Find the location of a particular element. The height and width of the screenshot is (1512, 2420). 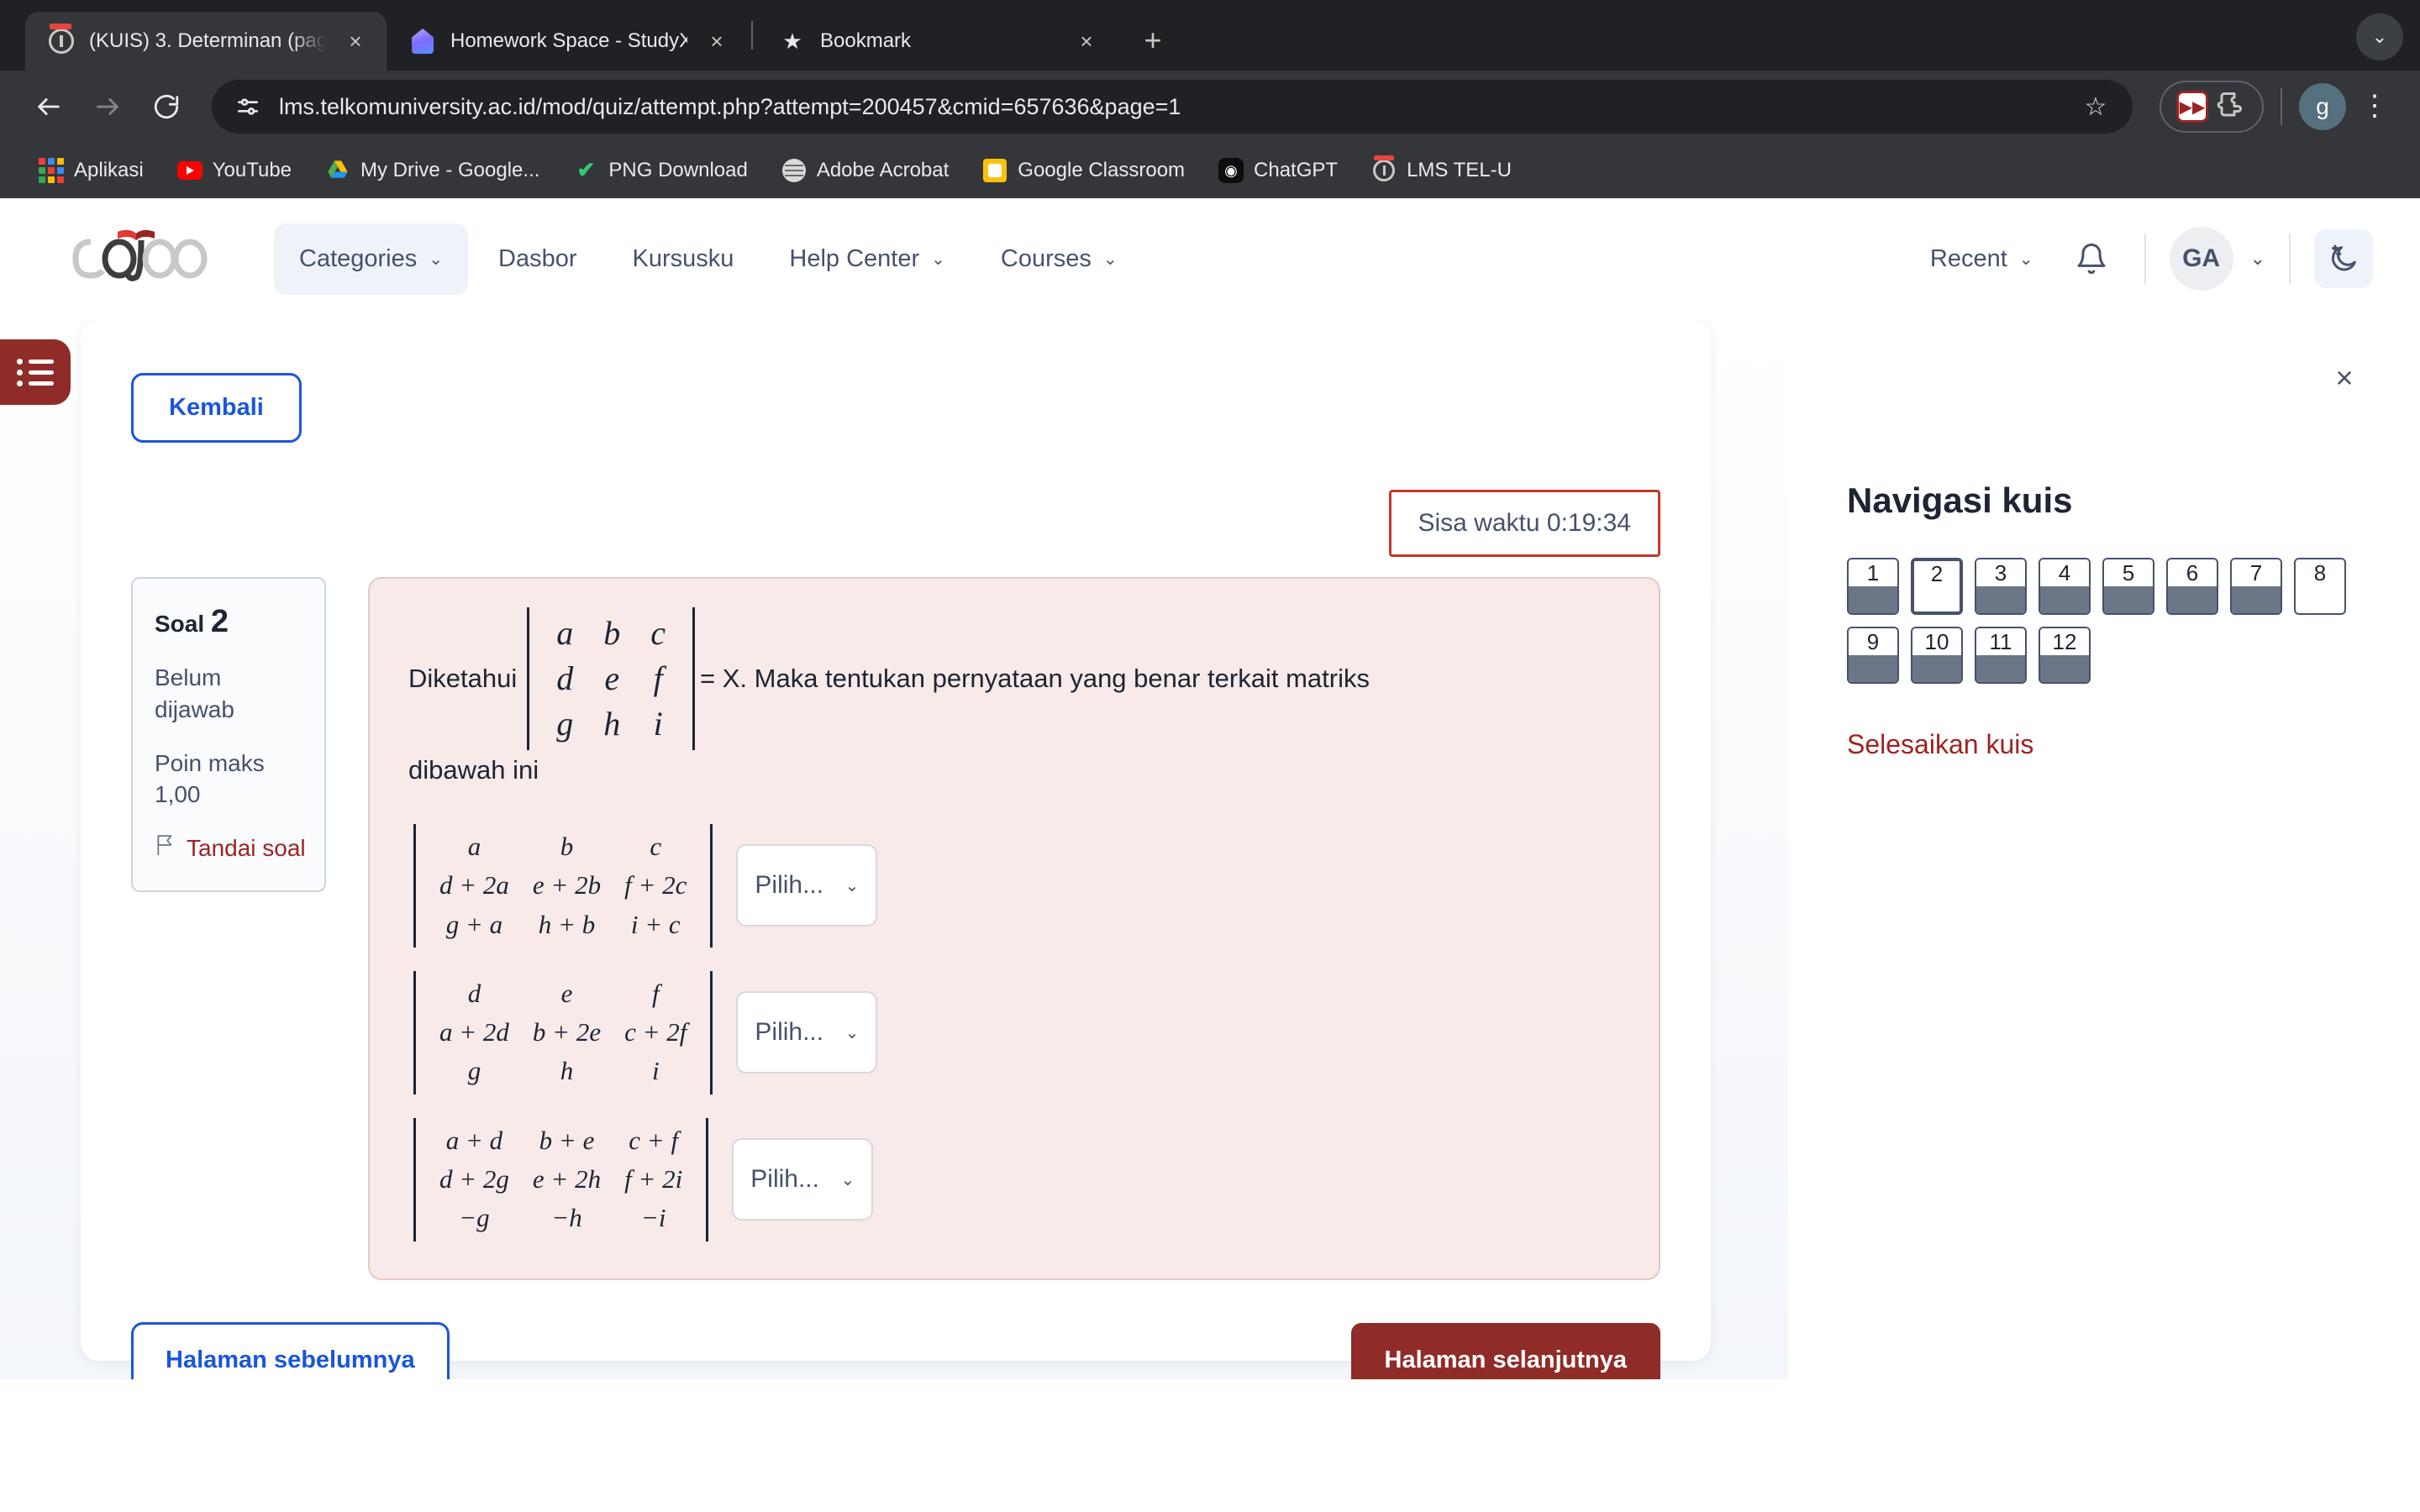

question-nav-number: 9 is located at coordinates (1873, 641).